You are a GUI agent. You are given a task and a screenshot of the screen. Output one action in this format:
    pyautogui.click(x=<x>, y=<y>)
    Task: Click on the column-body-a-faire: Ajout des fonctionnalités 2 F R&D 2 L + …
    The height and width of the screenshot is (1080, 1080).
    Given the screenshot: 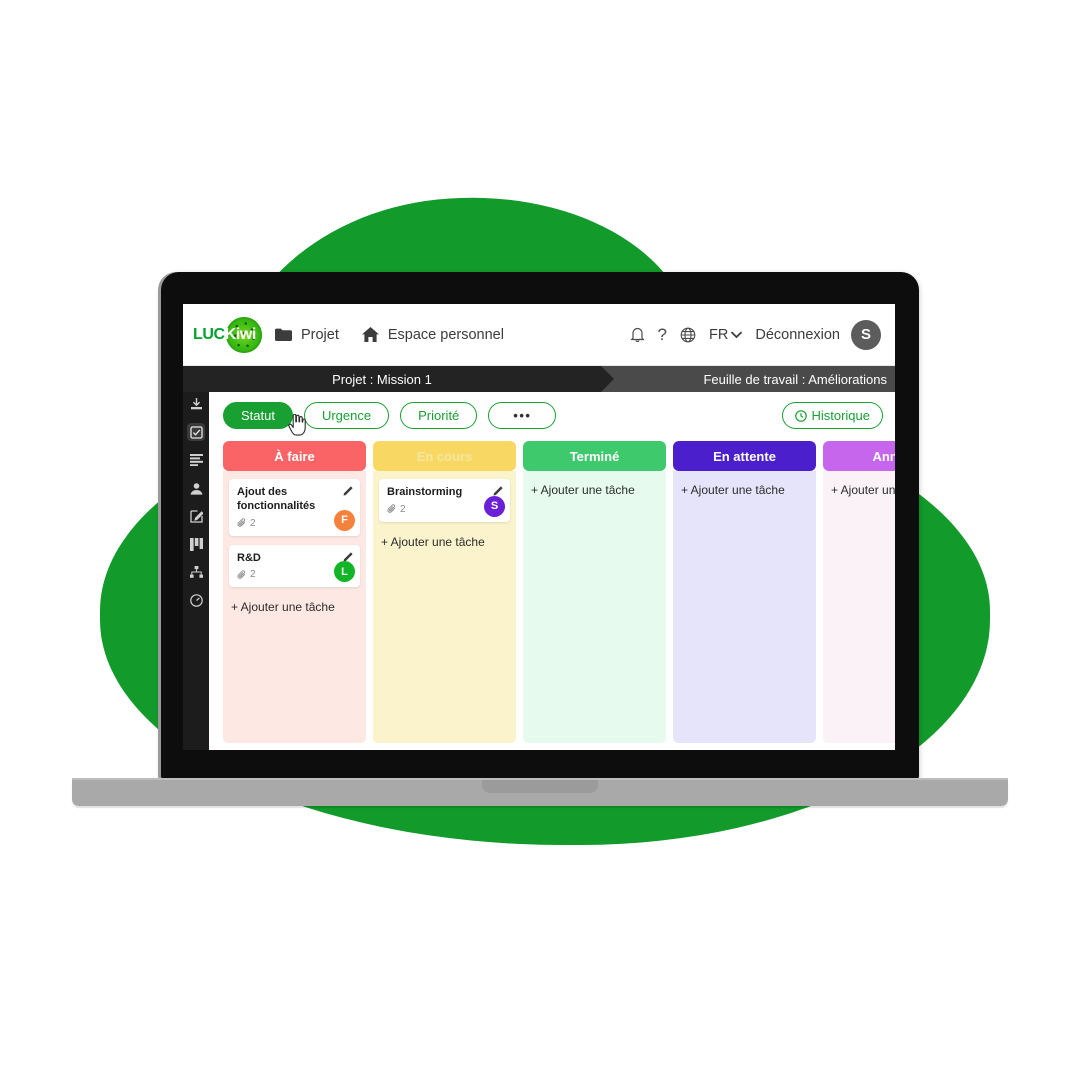 What is the action you would take?
    pyautogui.click(x=294, y=607)
    